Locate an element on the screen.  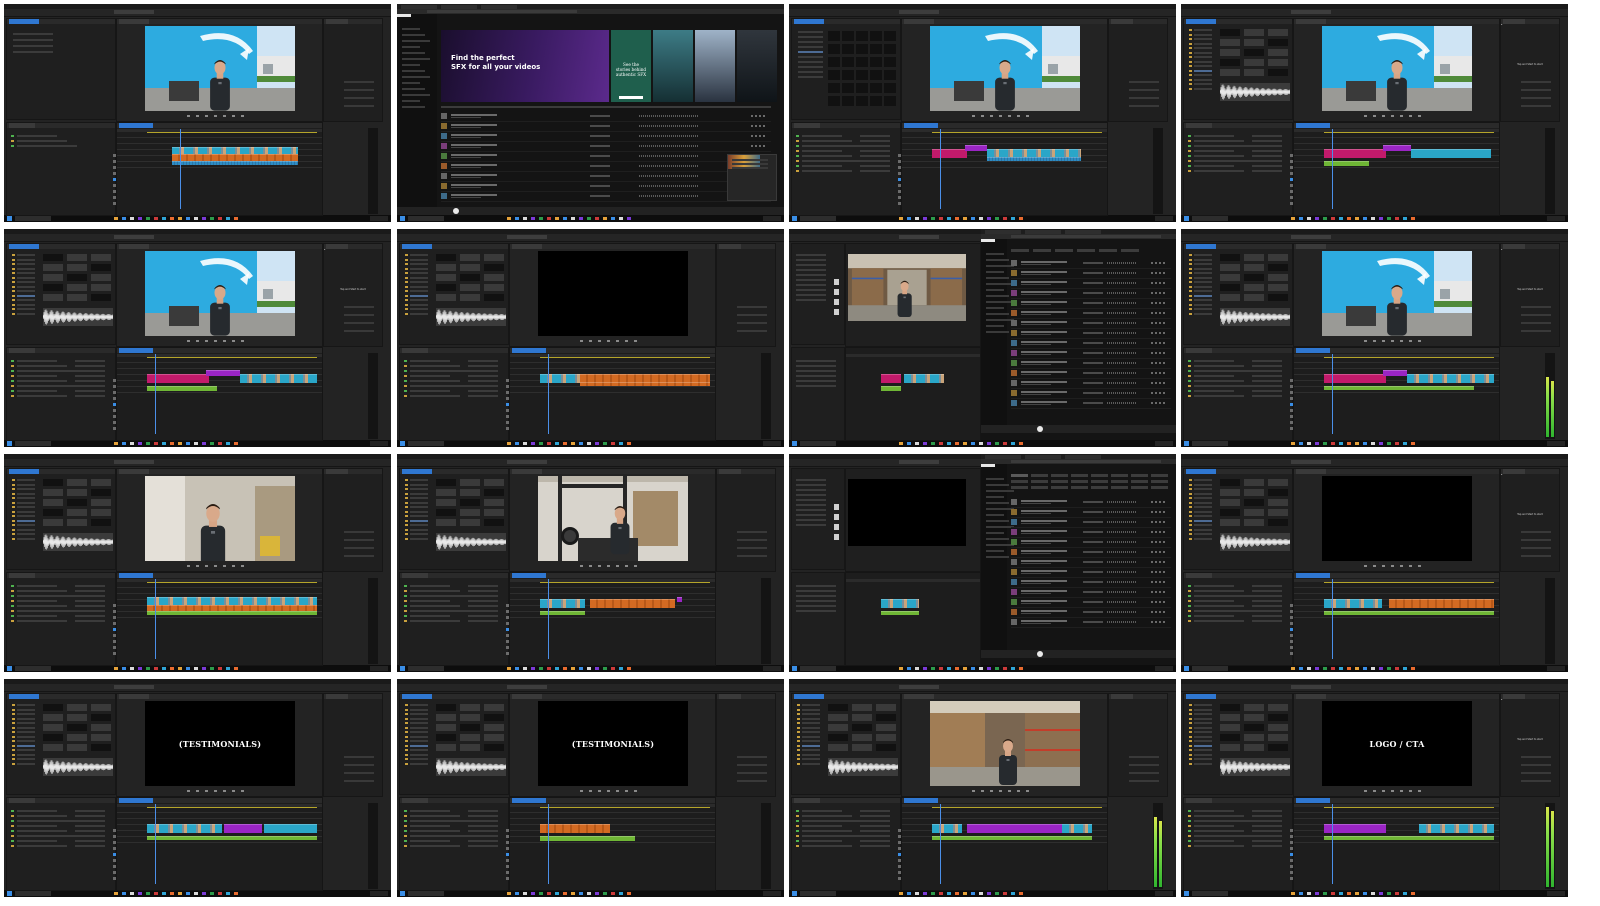
source-panel is located at coordinates (1238, 294).